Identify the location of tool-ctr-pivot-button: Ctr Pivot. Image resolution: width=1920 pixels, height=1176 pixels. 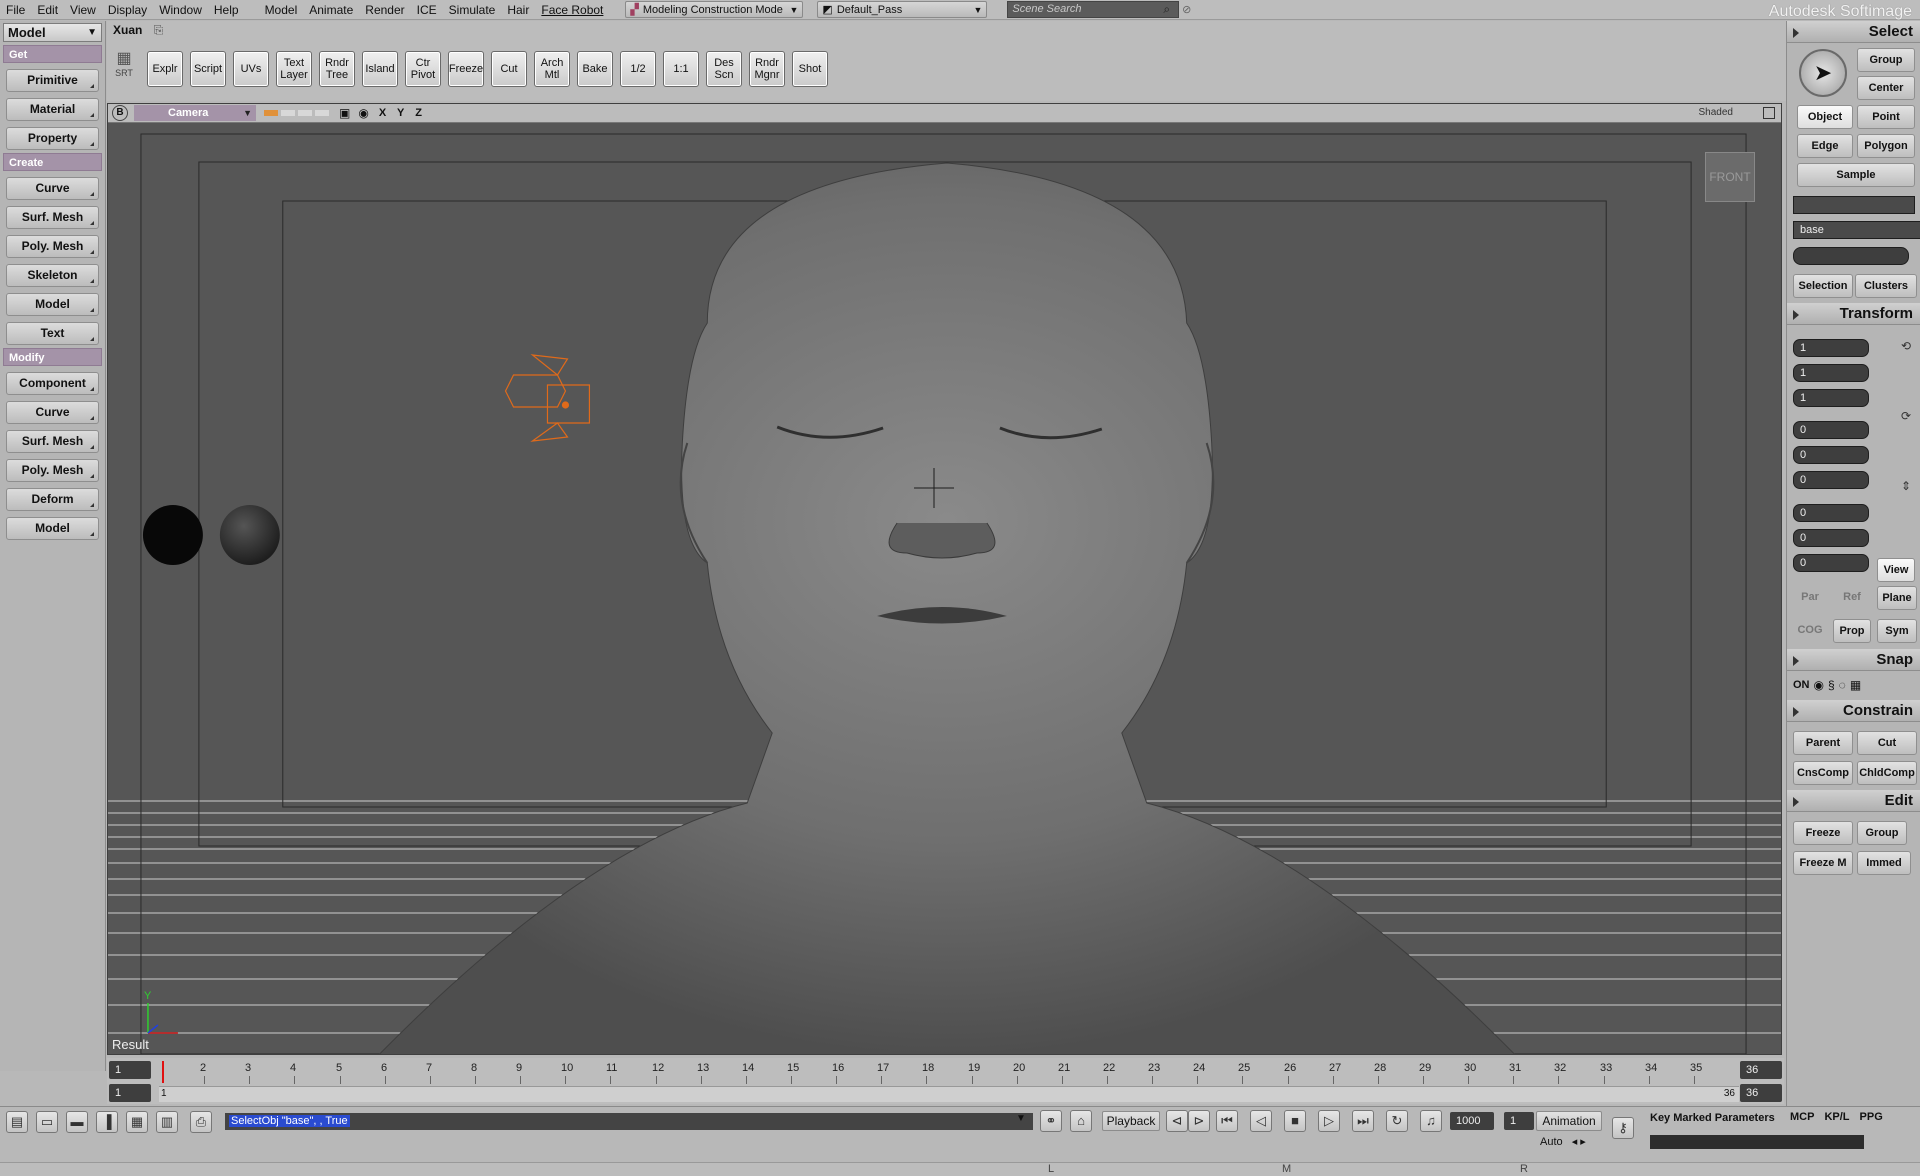
(423, 69).